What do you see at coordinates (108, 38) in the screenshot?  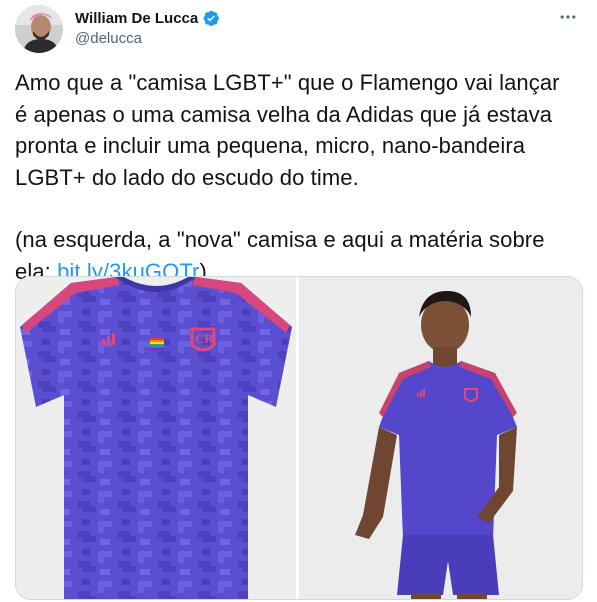 I see `author-handle: @delucca` at bounding box center [108, 38].